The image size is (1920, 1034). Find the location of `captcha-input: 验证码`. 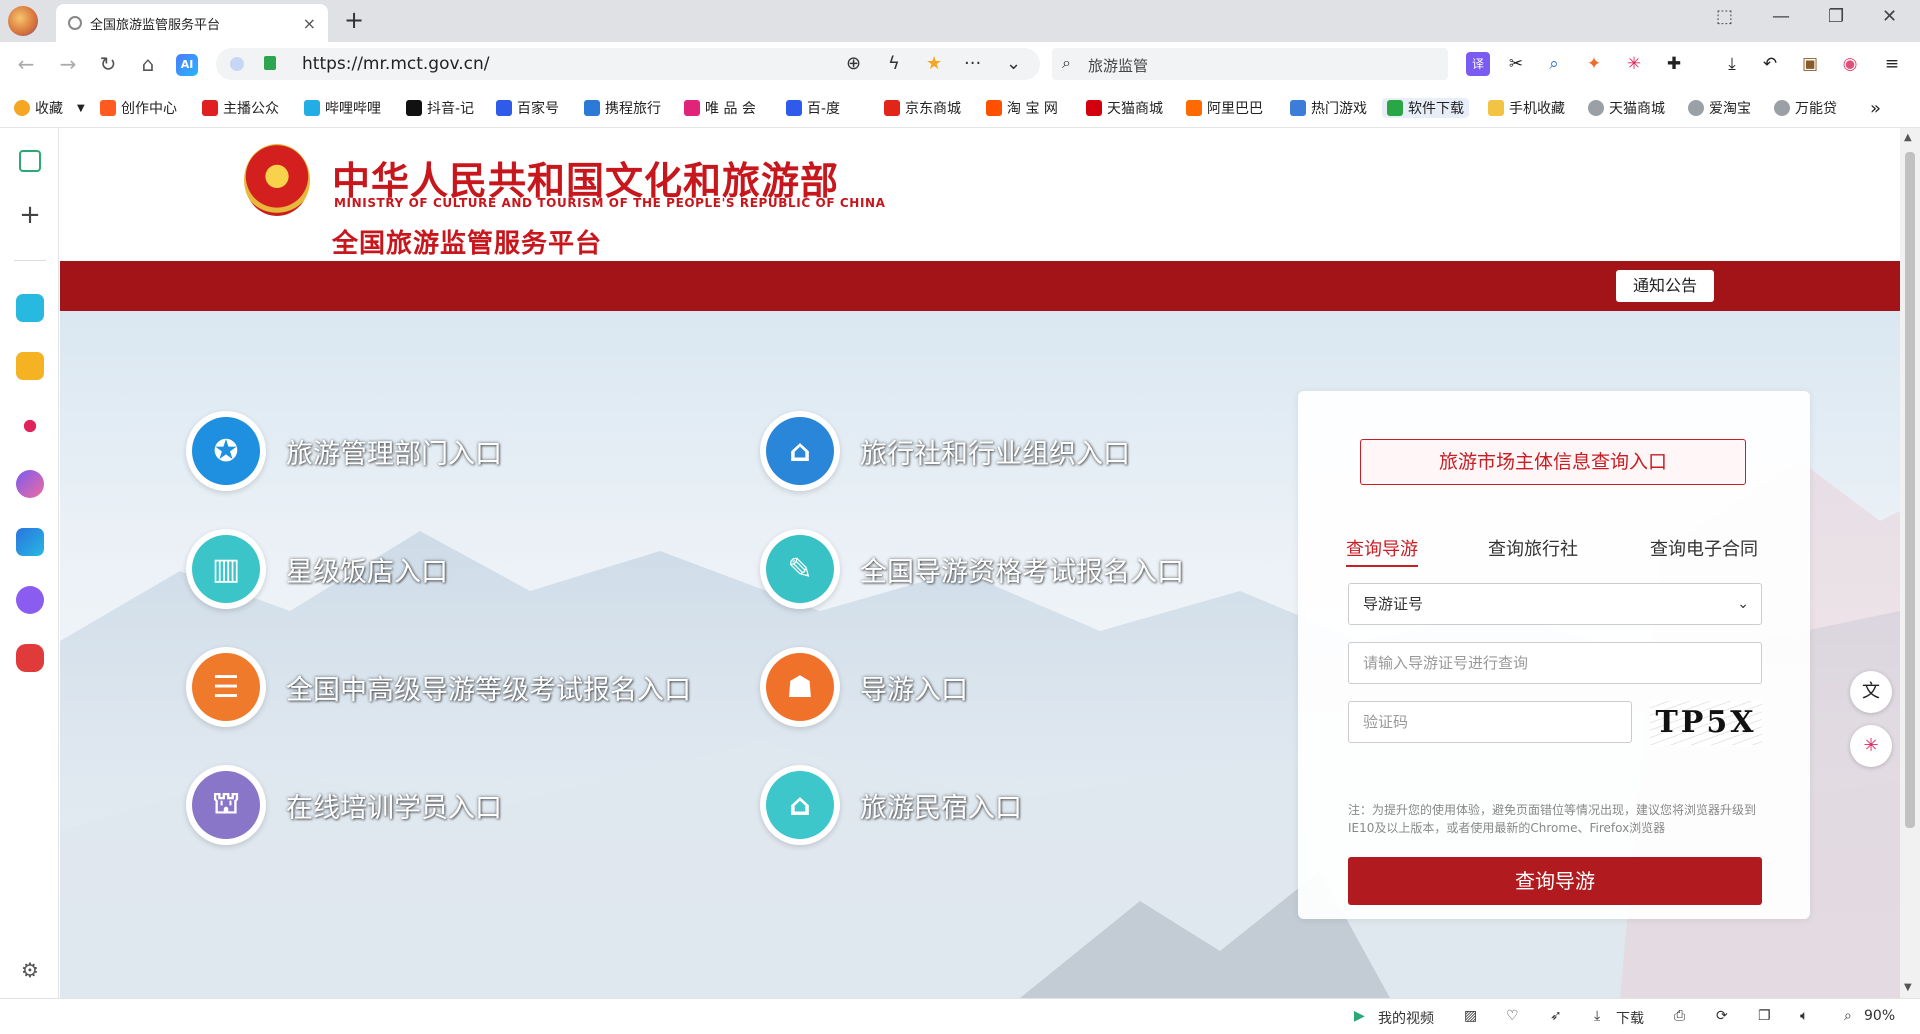

captcha-input: 验证码 is located at coordinates (1490, 722).